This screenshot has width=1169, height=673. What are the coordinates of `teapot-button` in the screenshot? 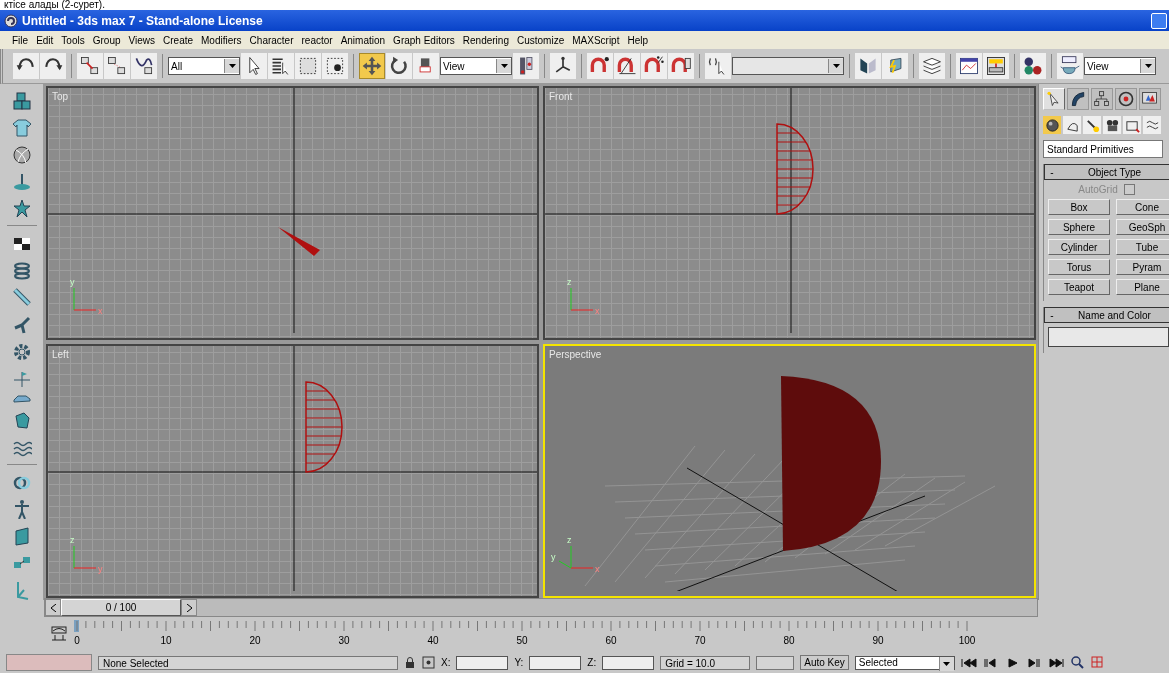 It's located at (1070, 66).